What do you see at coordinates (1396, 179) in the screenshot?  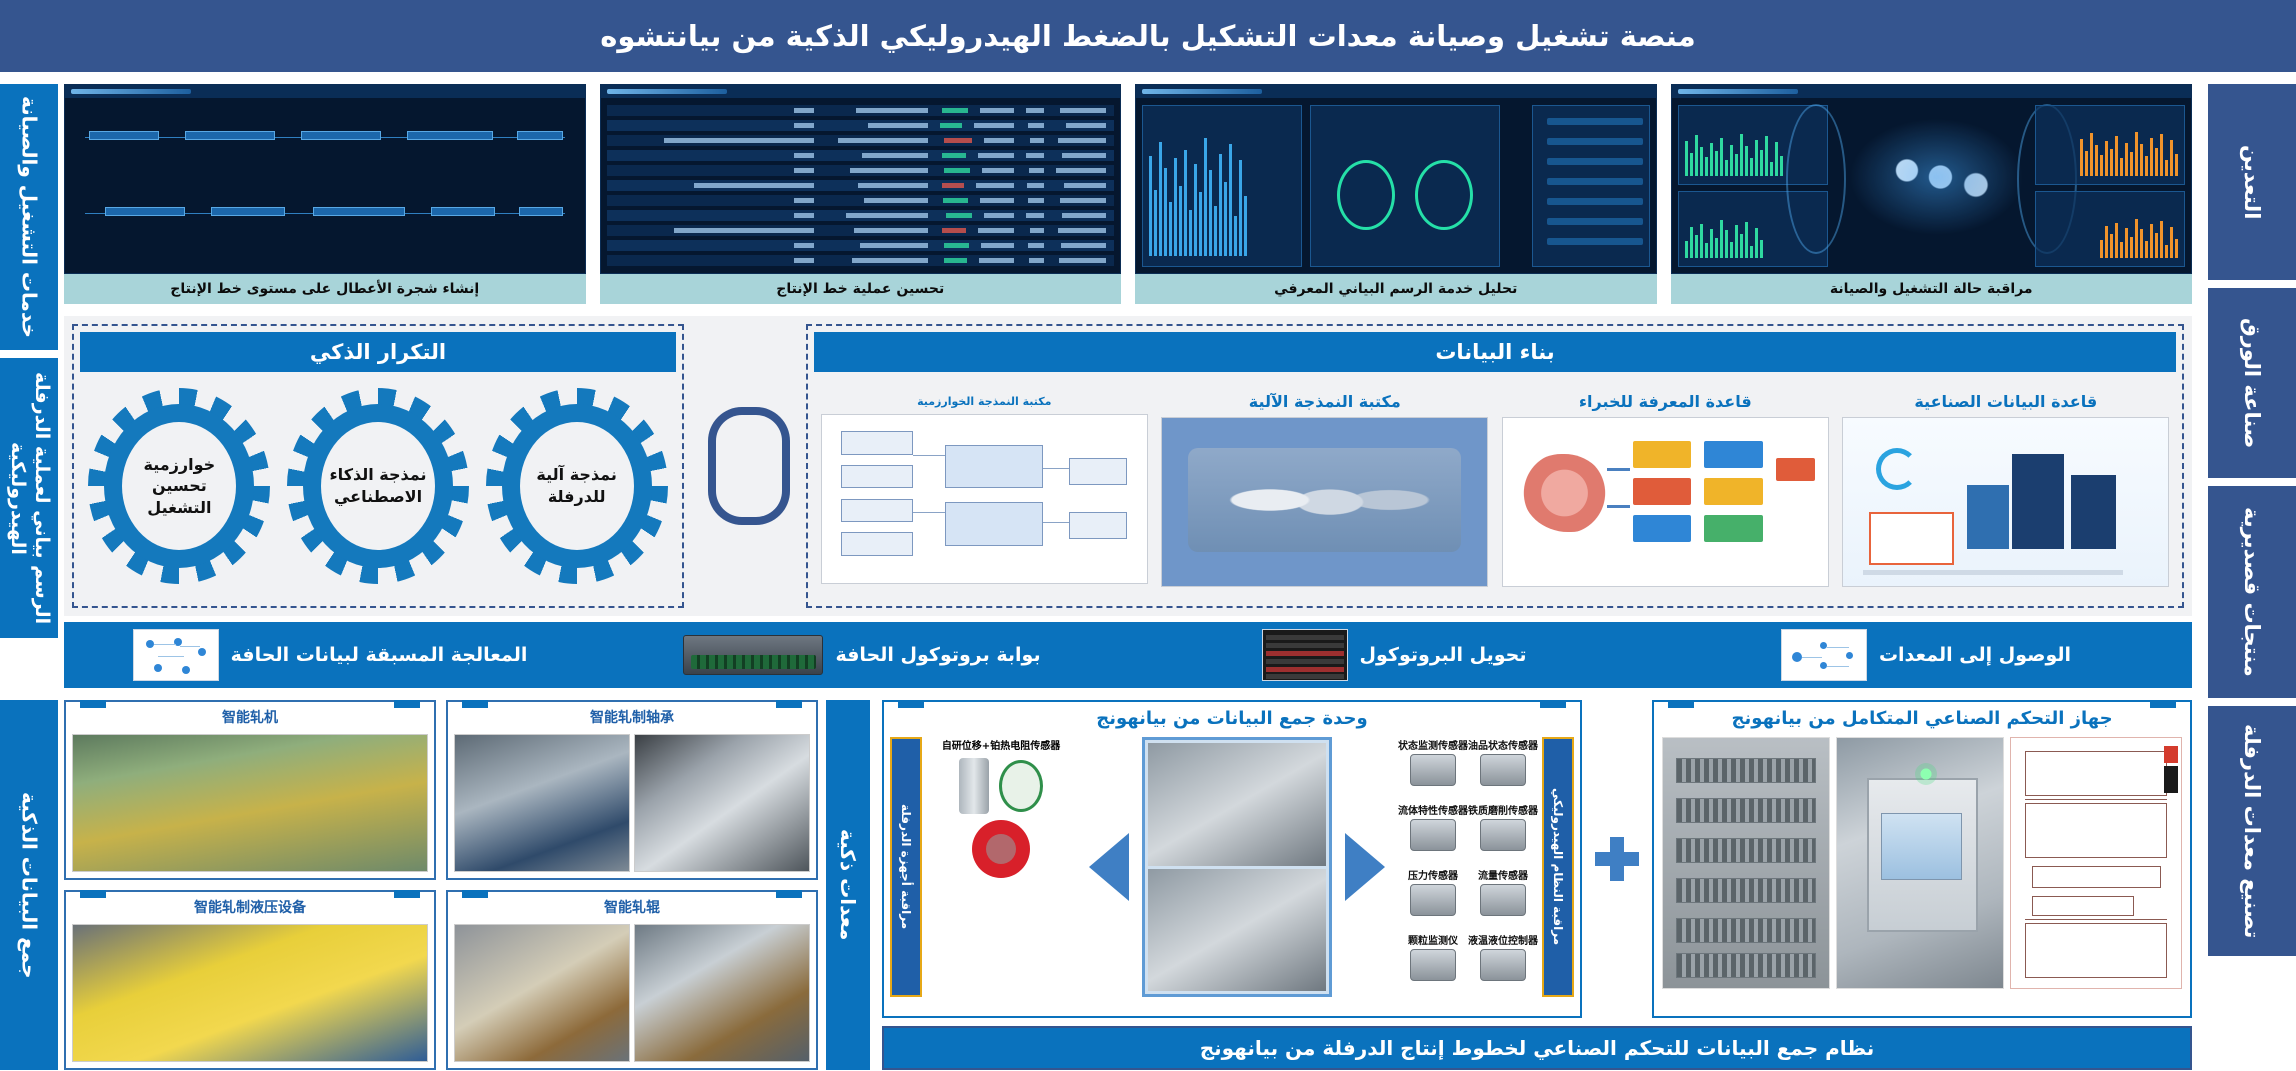 I see `dashboard-screenshot-knowledge-graph` at bounding box center [1396, 179].